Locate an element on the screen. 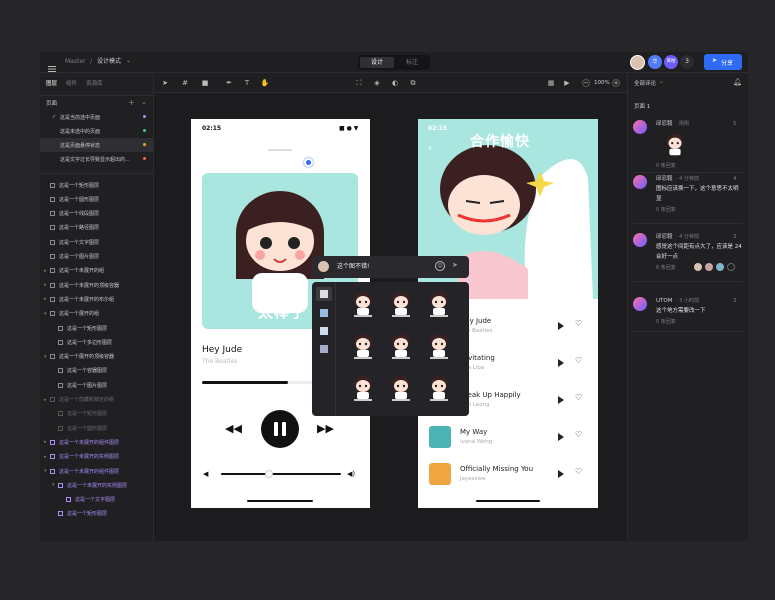 The height and width of the screenshot is (600, 775). user-badge-hua: 华 is located at coordinates (655, 62).